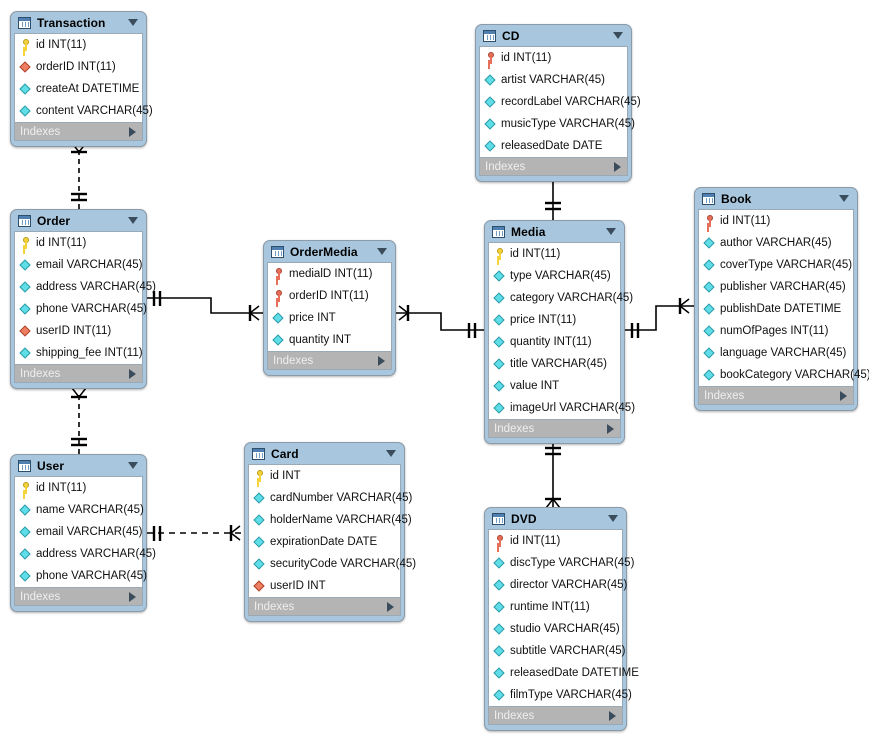 The height and width of the screenshot is (744, 869). I want to click on table-header-dvd: DVD, so click(555, 518).